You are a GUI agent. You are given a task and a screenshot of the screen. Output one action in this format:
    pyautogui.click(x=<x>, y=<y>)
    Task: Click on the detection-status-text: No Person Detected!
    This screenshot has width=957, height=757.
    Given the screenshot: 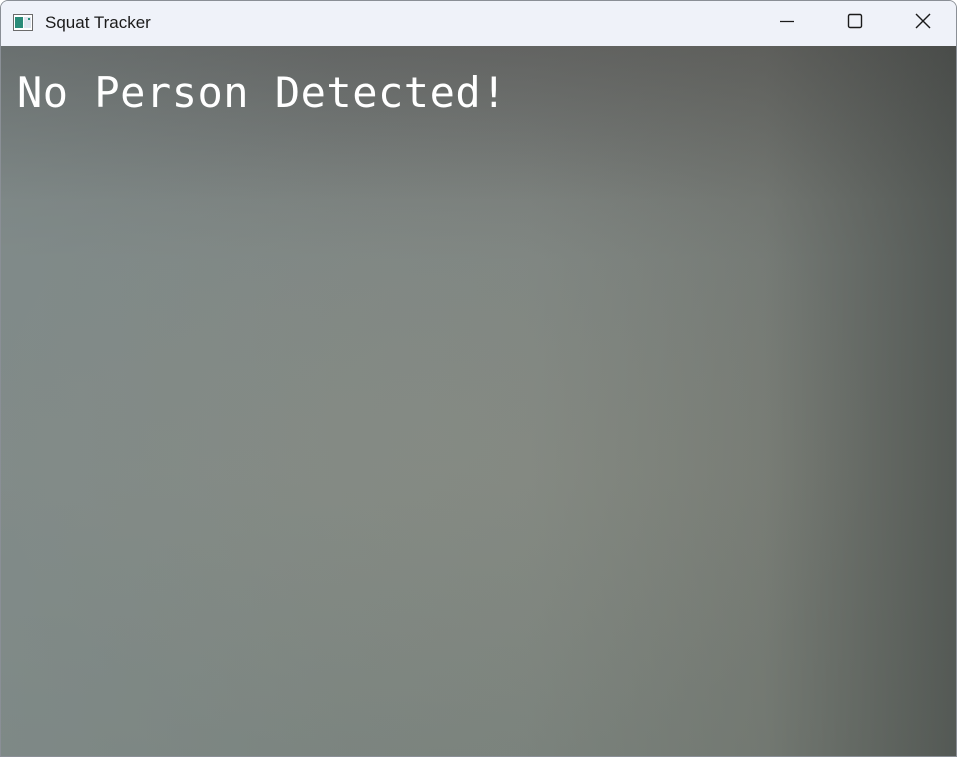 What is the action you would take?
    pyautogui.click(x=262, y=92)
    